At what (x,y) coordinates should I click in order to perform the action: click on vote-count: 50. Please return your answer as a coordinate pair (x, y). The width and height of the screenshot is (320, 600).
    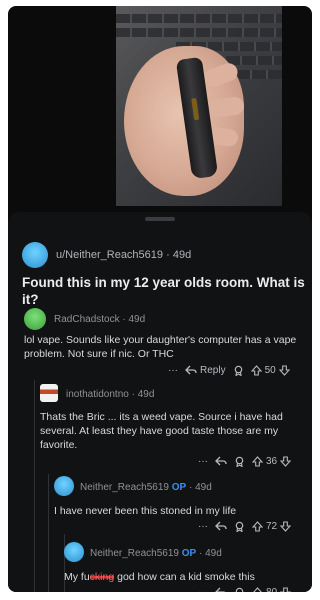
    Looking at the image, I should click on (270, 370).